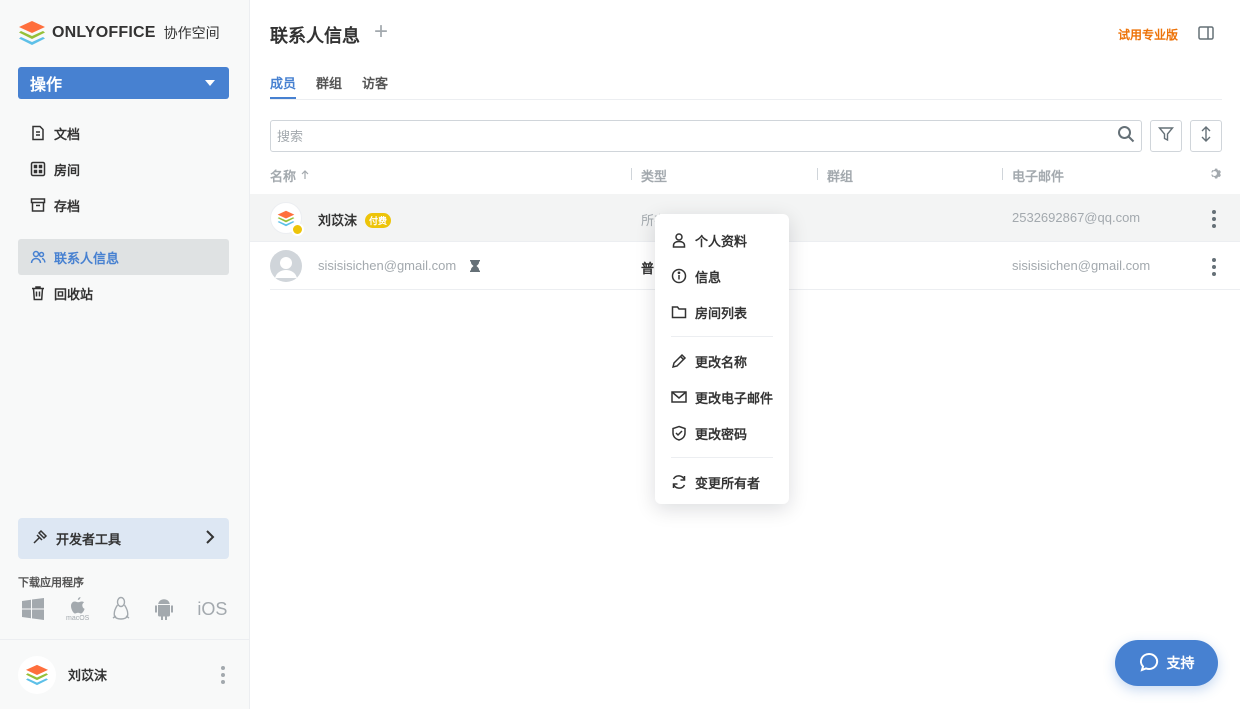 The height and width of the screenshot is (709, 1240). Describe the element at coordinates (697, 136) in the screenshot. I see `search-input` at that location.